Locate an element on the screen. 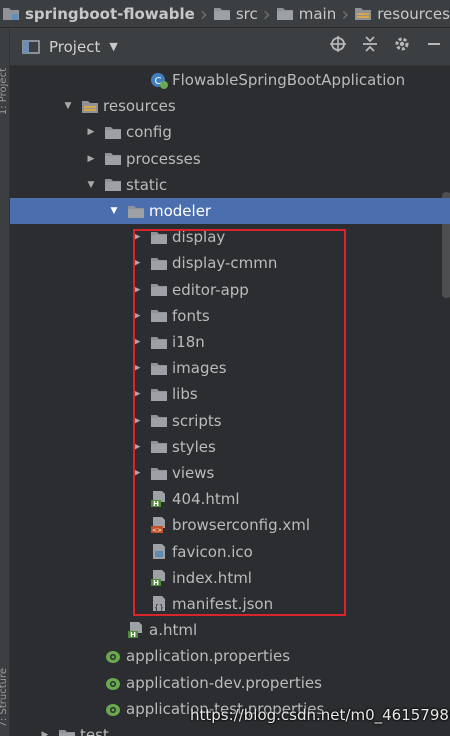 The width and height of the screenshot is (450, 736). tree-item-label: styles is located at coordinates (194, 446).